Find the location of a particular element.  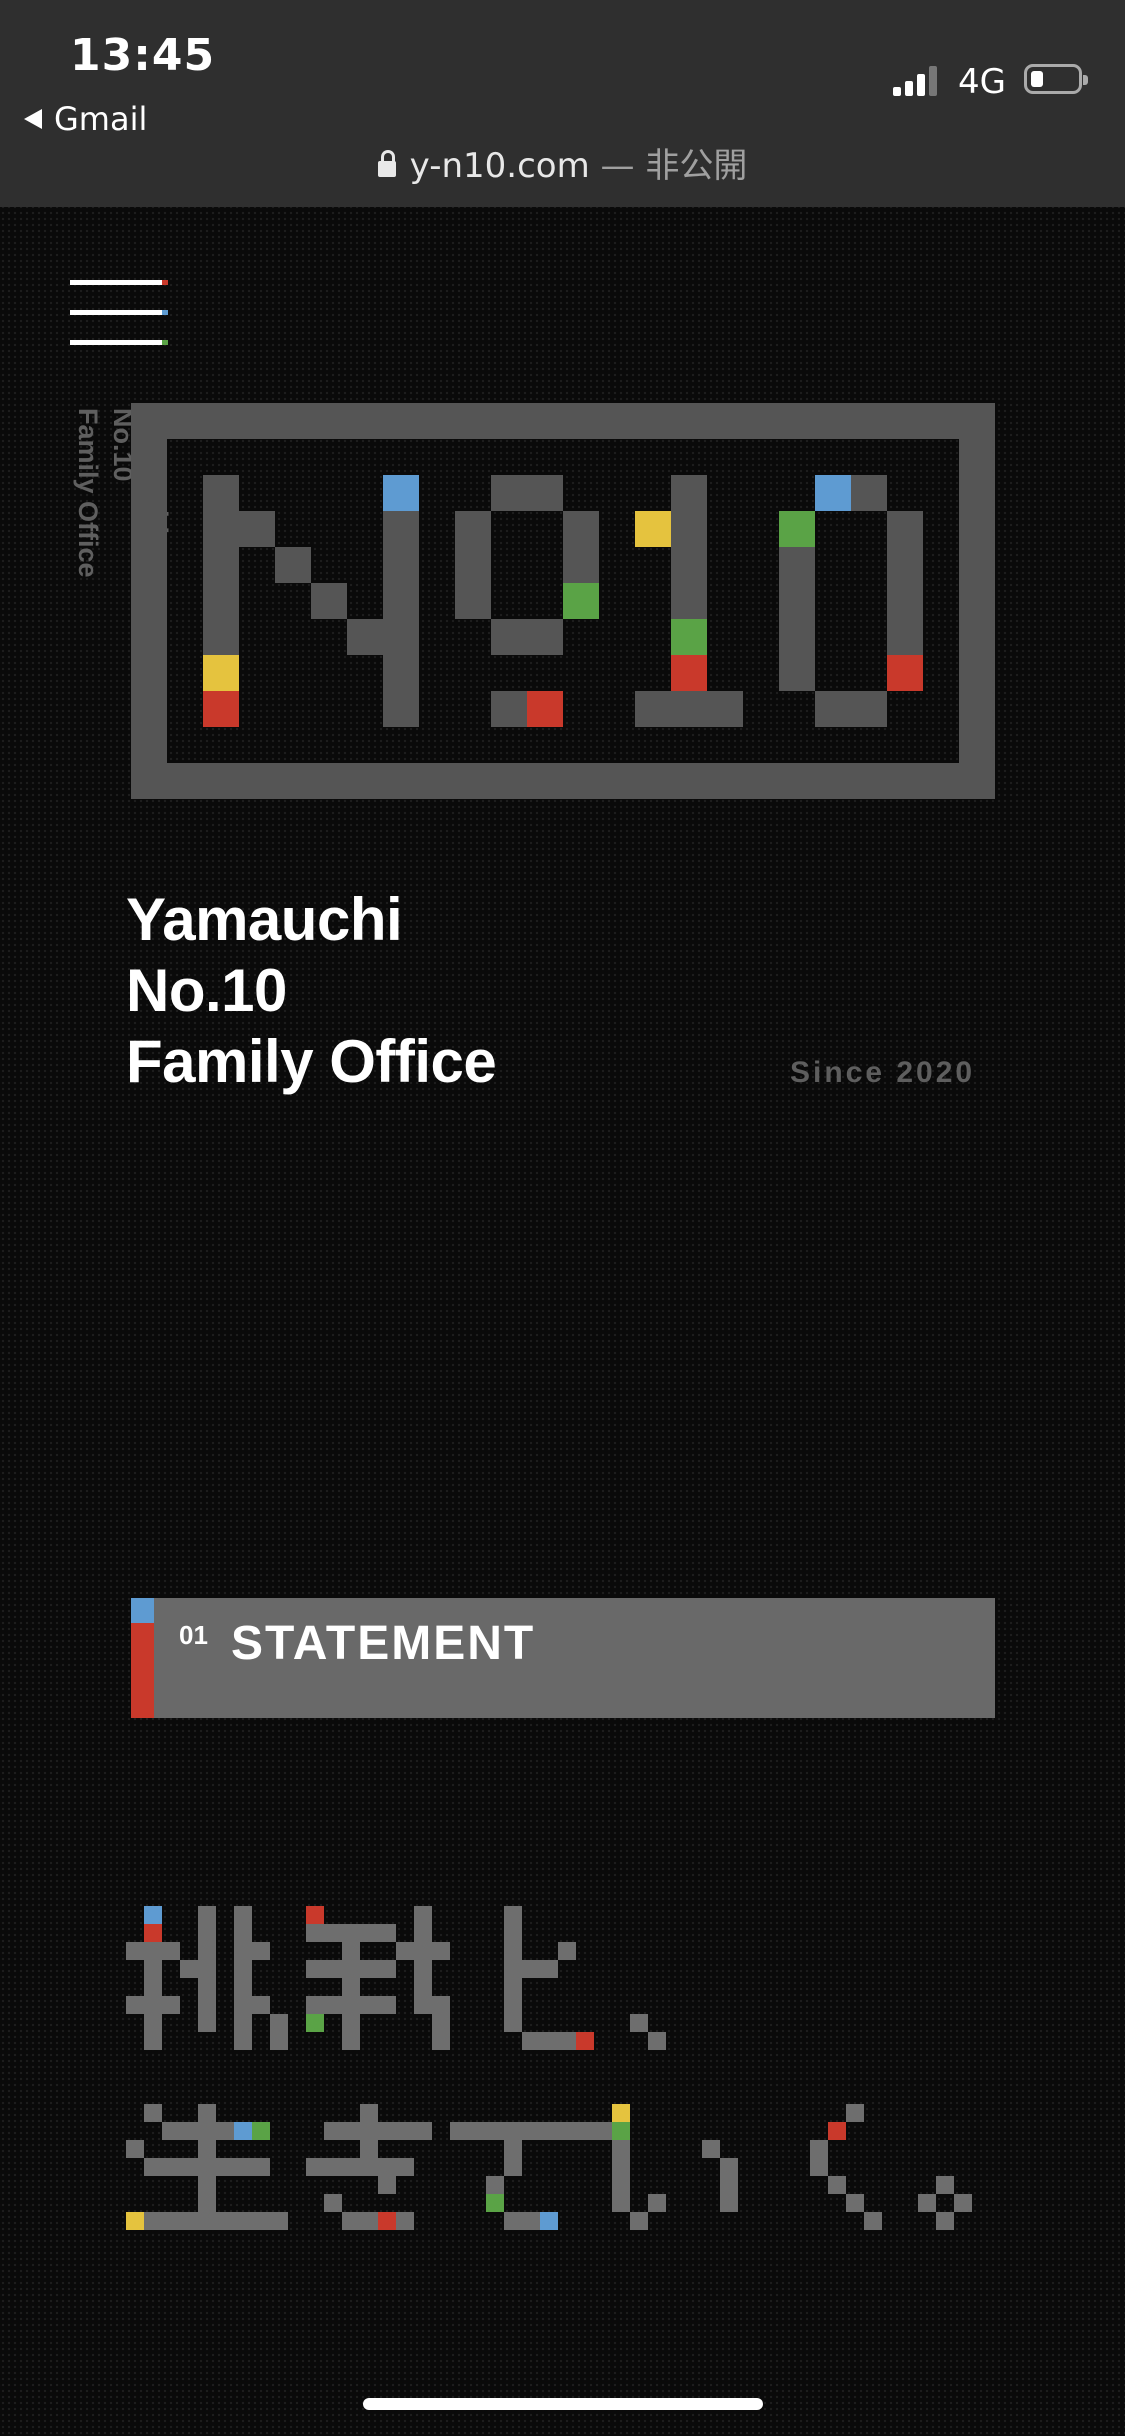

brand-name: Yamauchi No.10 Family Office is located at coordinates (311, 990).